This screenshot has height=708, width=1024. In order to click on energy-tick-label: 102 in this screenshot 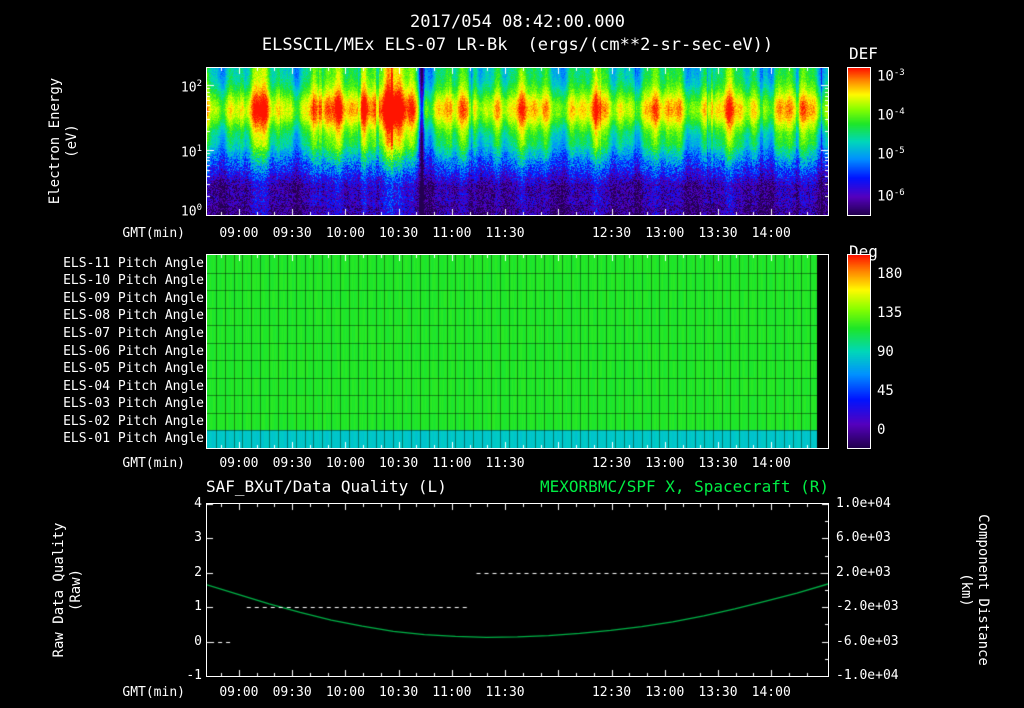, I will do `click(191, 87)`.